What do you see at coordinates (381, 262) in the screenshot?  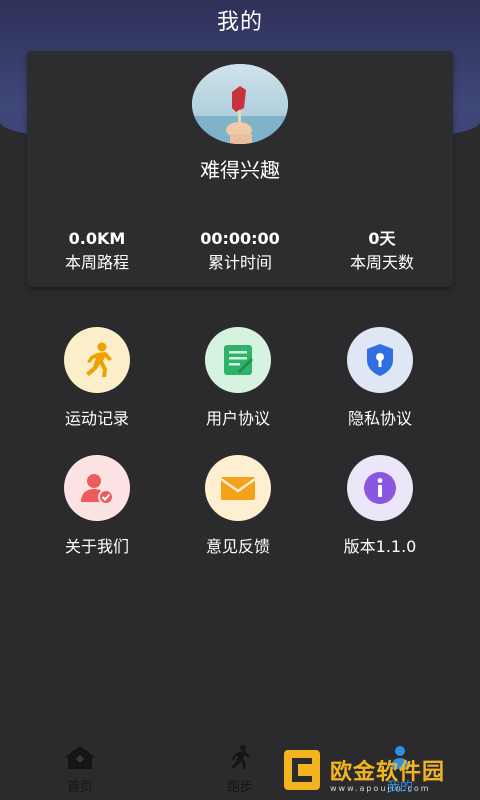 I see `stat-days-label: 本周天数` at bounding box center [381, 262].